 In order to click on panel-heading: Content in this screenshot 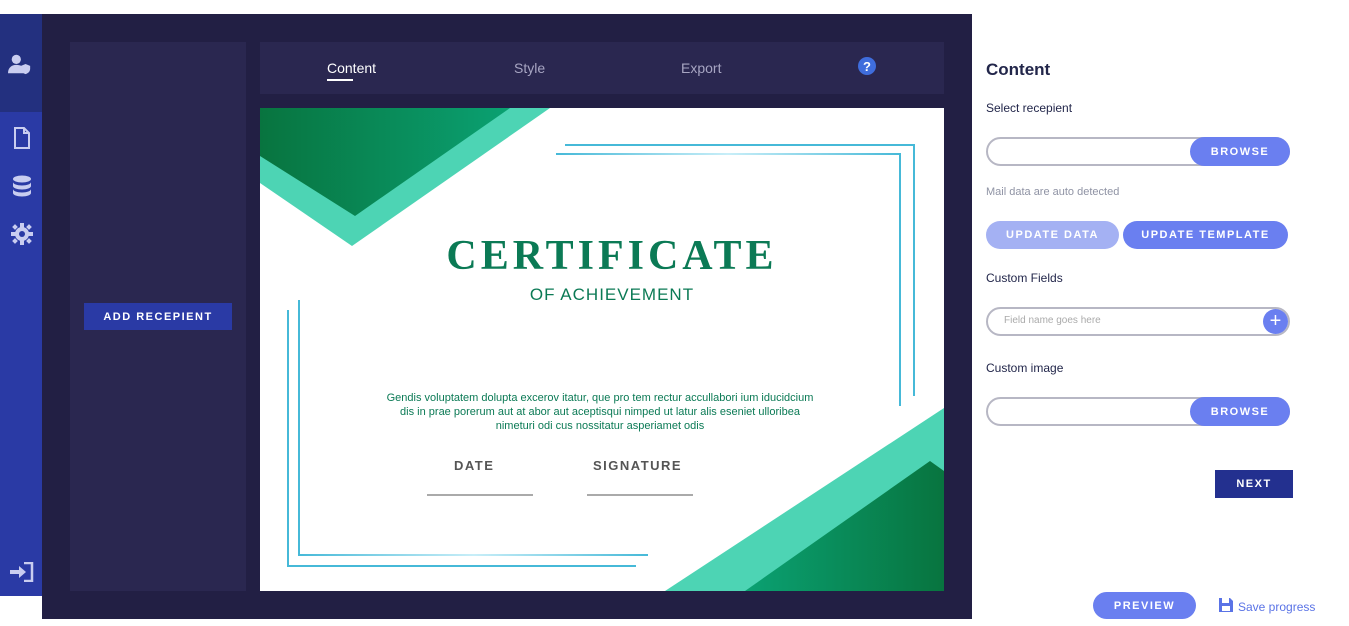, I will do `click(1018, 69)`.